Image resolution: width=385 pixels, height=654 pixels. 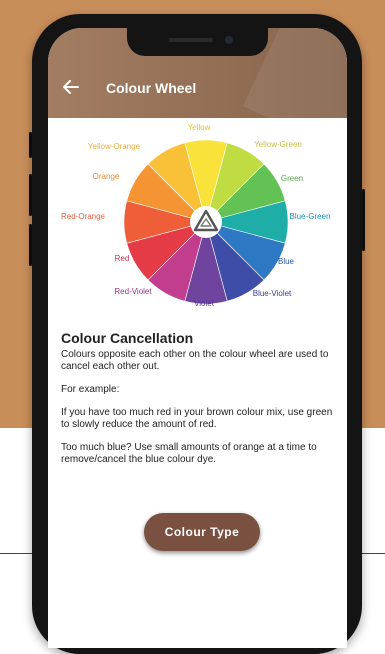 What do you see at coordinates (30, 245) in the screenshot?
I see `phone-volume-down` at bounding box center [30, 245].